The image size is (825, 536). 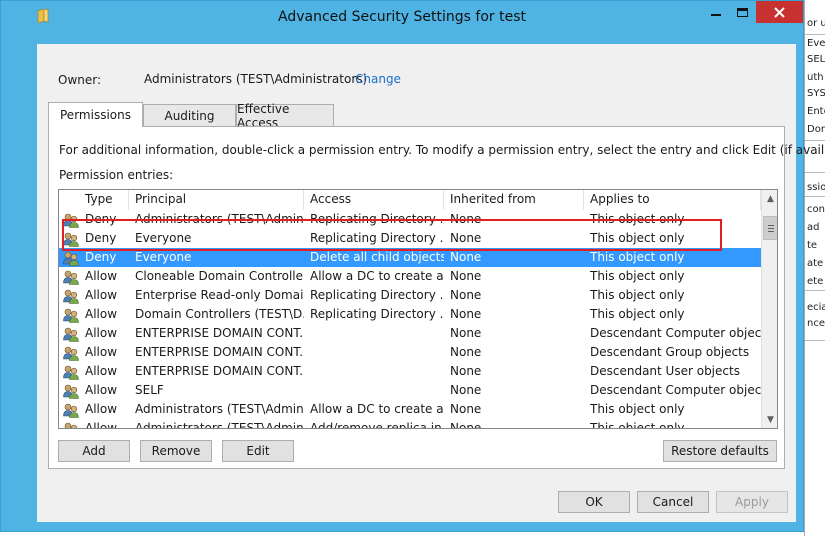 I want to click on close-button, so click(x=779, y=12).